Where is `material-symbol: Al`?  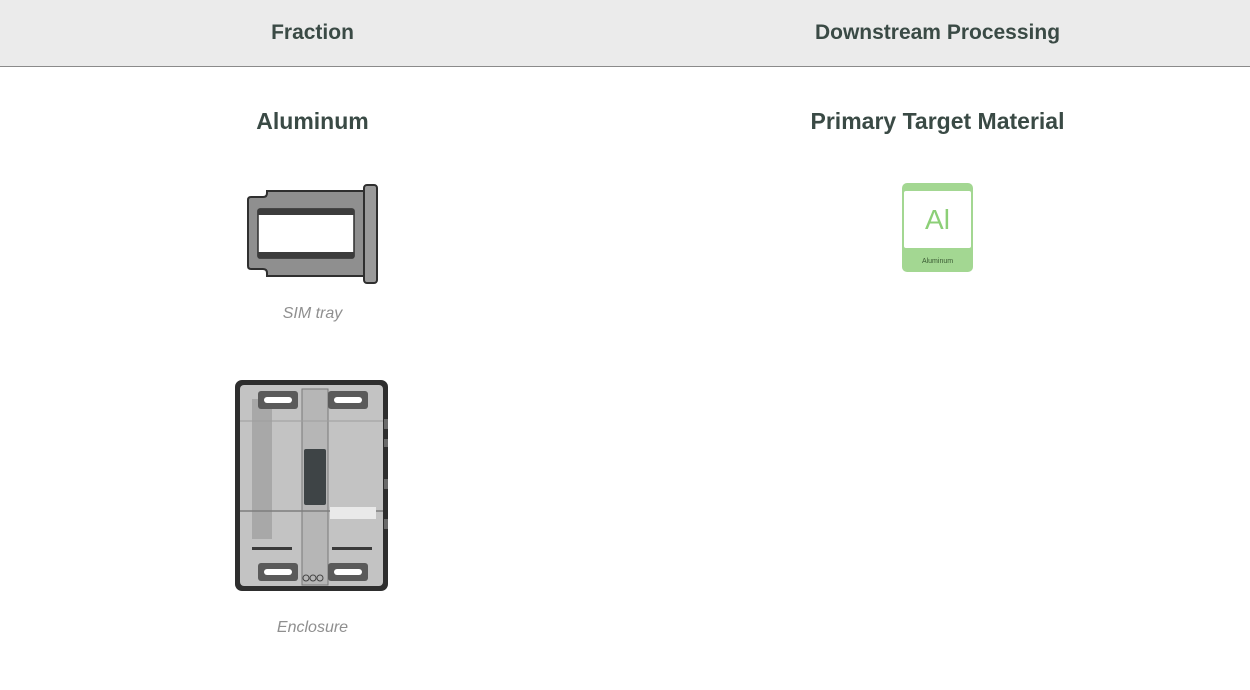
material-symbol: Al is located at coordinates (937, 219).